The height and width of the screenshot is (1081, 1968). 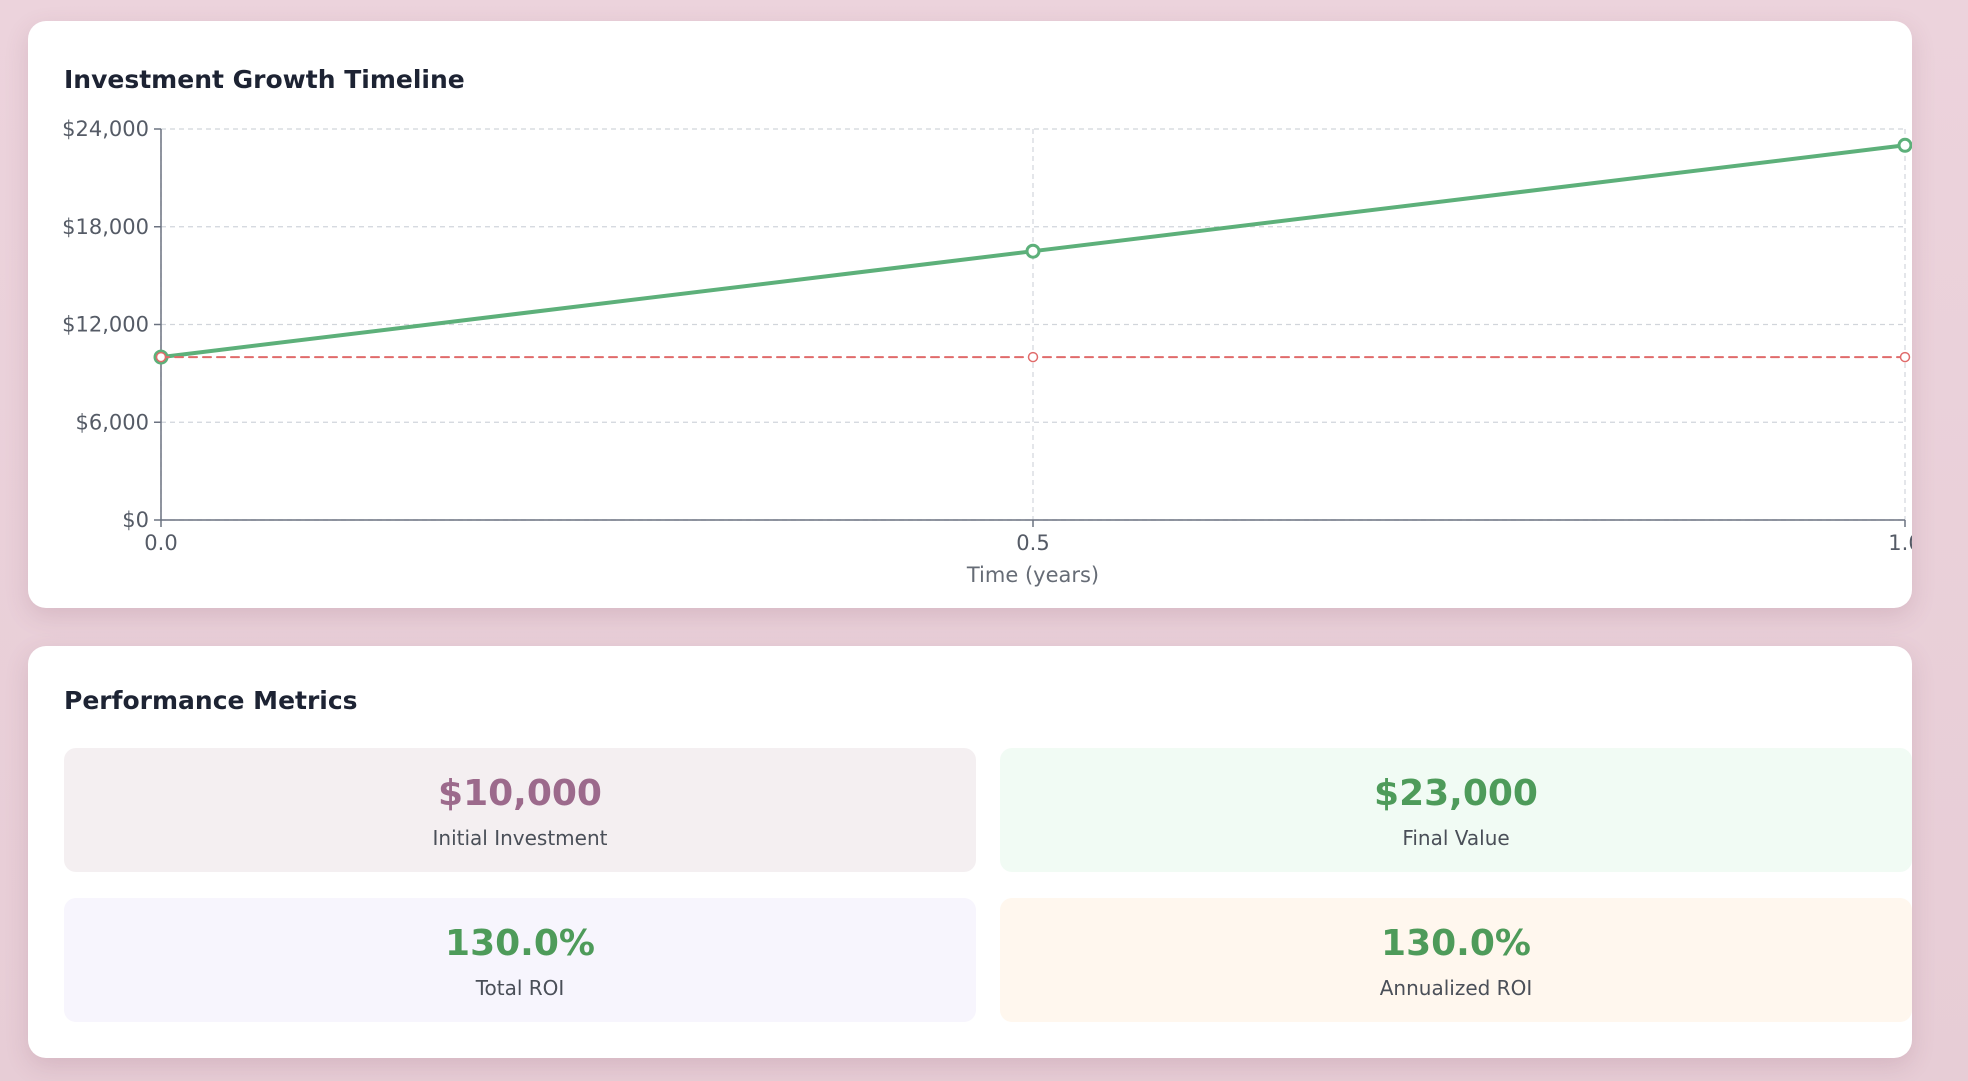 I want to click on annualized-roi-value: 130.0%, so click(x=1456, y=943).